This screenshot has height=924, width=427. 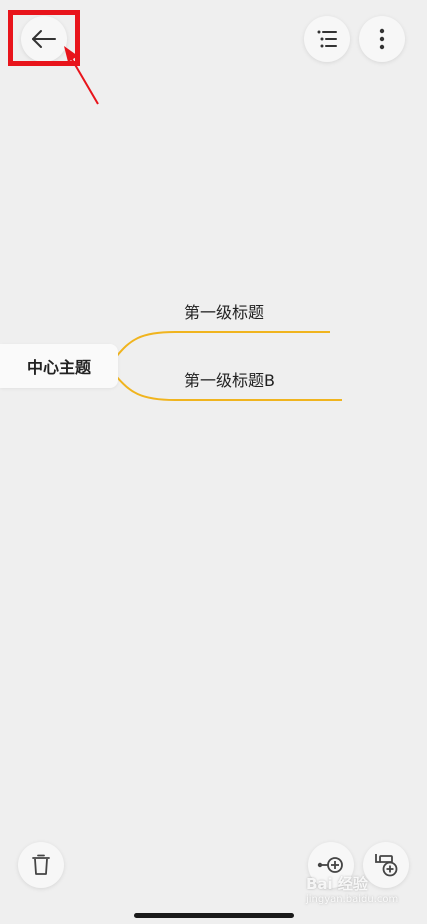 What do you see at coordinates (337, 884) in the screenshot?
I see `watermark-text: Bai 经验` at bounding box center [337, 884].